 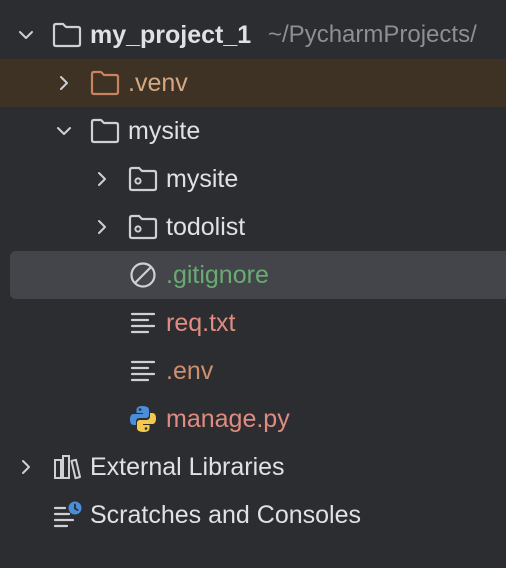 What do you see at coordinates (253, 131) in the screenshot?
I see `tree-row-mysite-folder: mysite` at bounding box center [253, 131].